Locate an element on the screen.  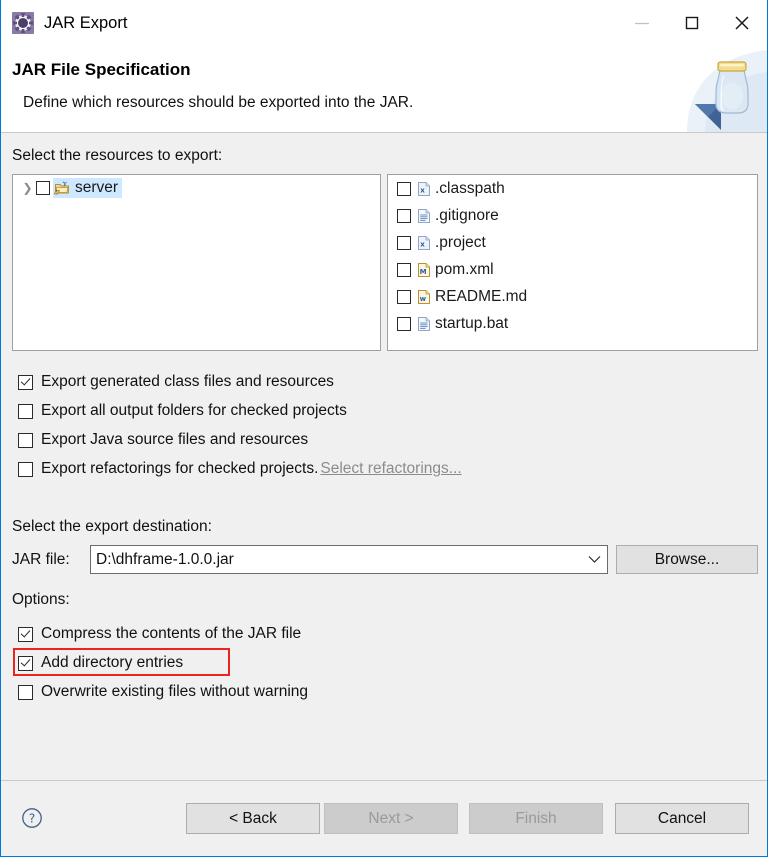
export-option-label: Export Java source files and resources is located at coordinates (175, 439).